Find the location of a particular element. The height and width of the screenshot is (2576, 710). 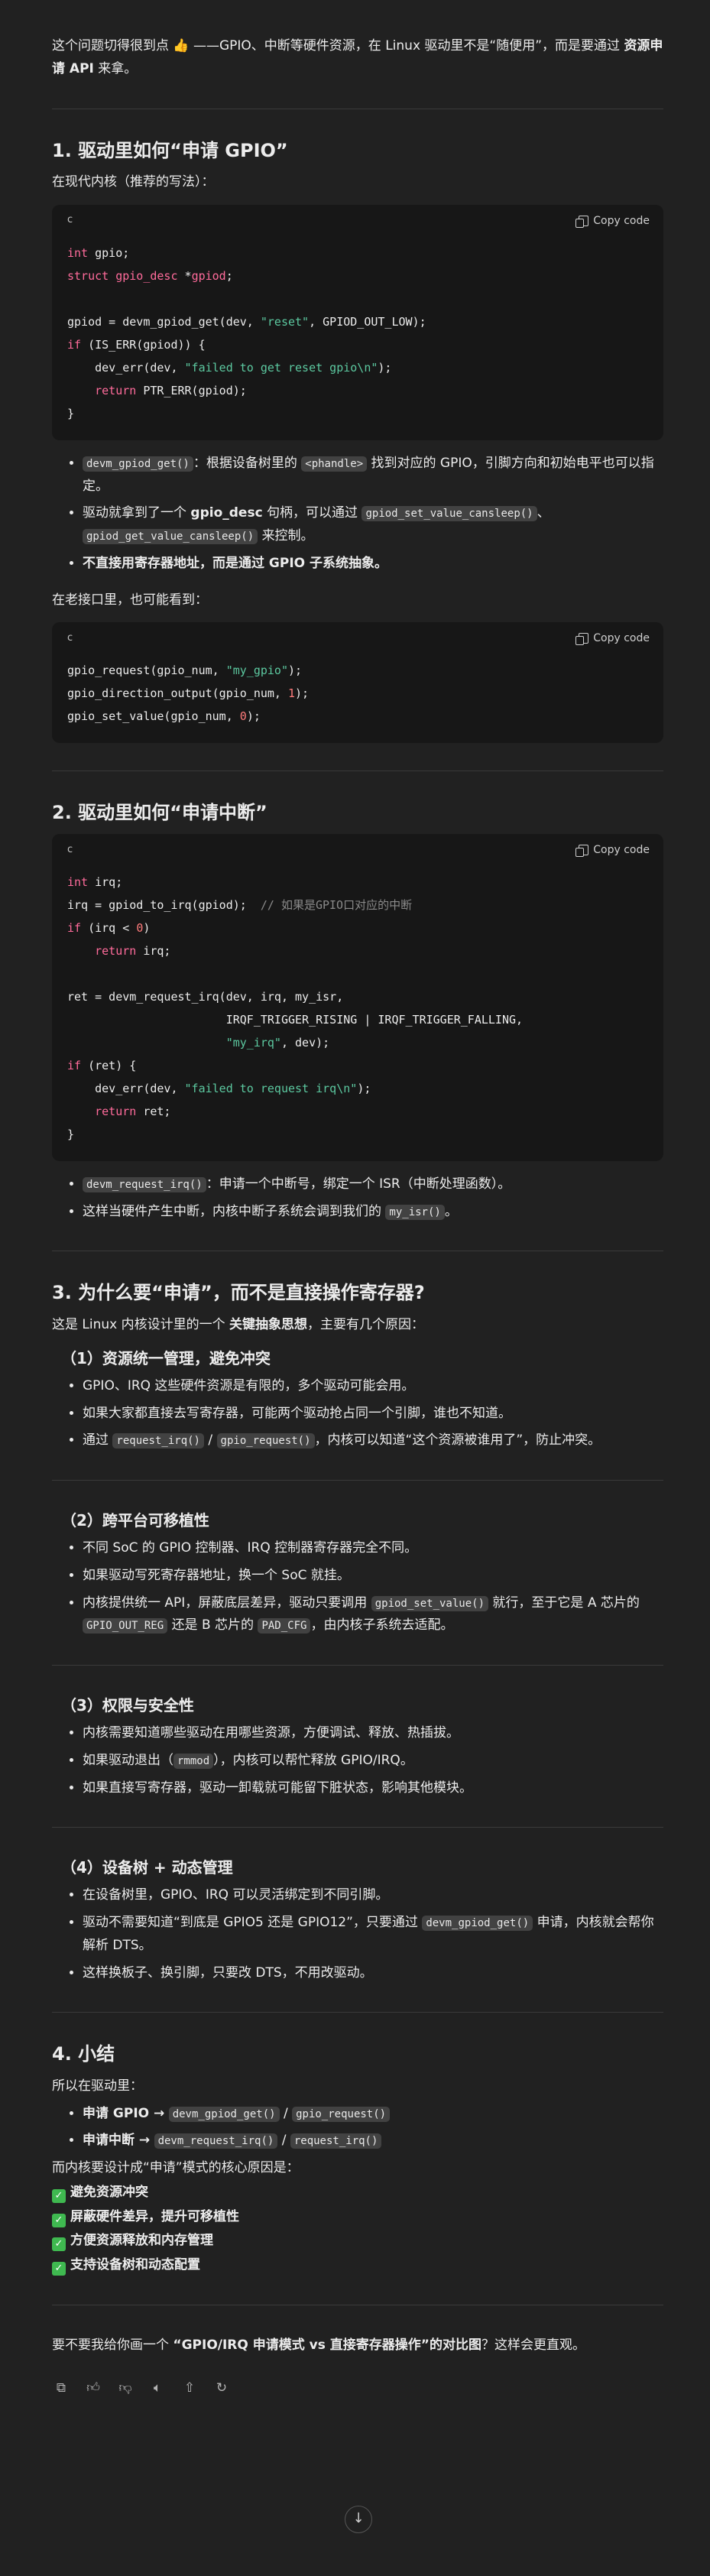

section-4-title: 4. 小结 is located at coordinates (83, 2054).